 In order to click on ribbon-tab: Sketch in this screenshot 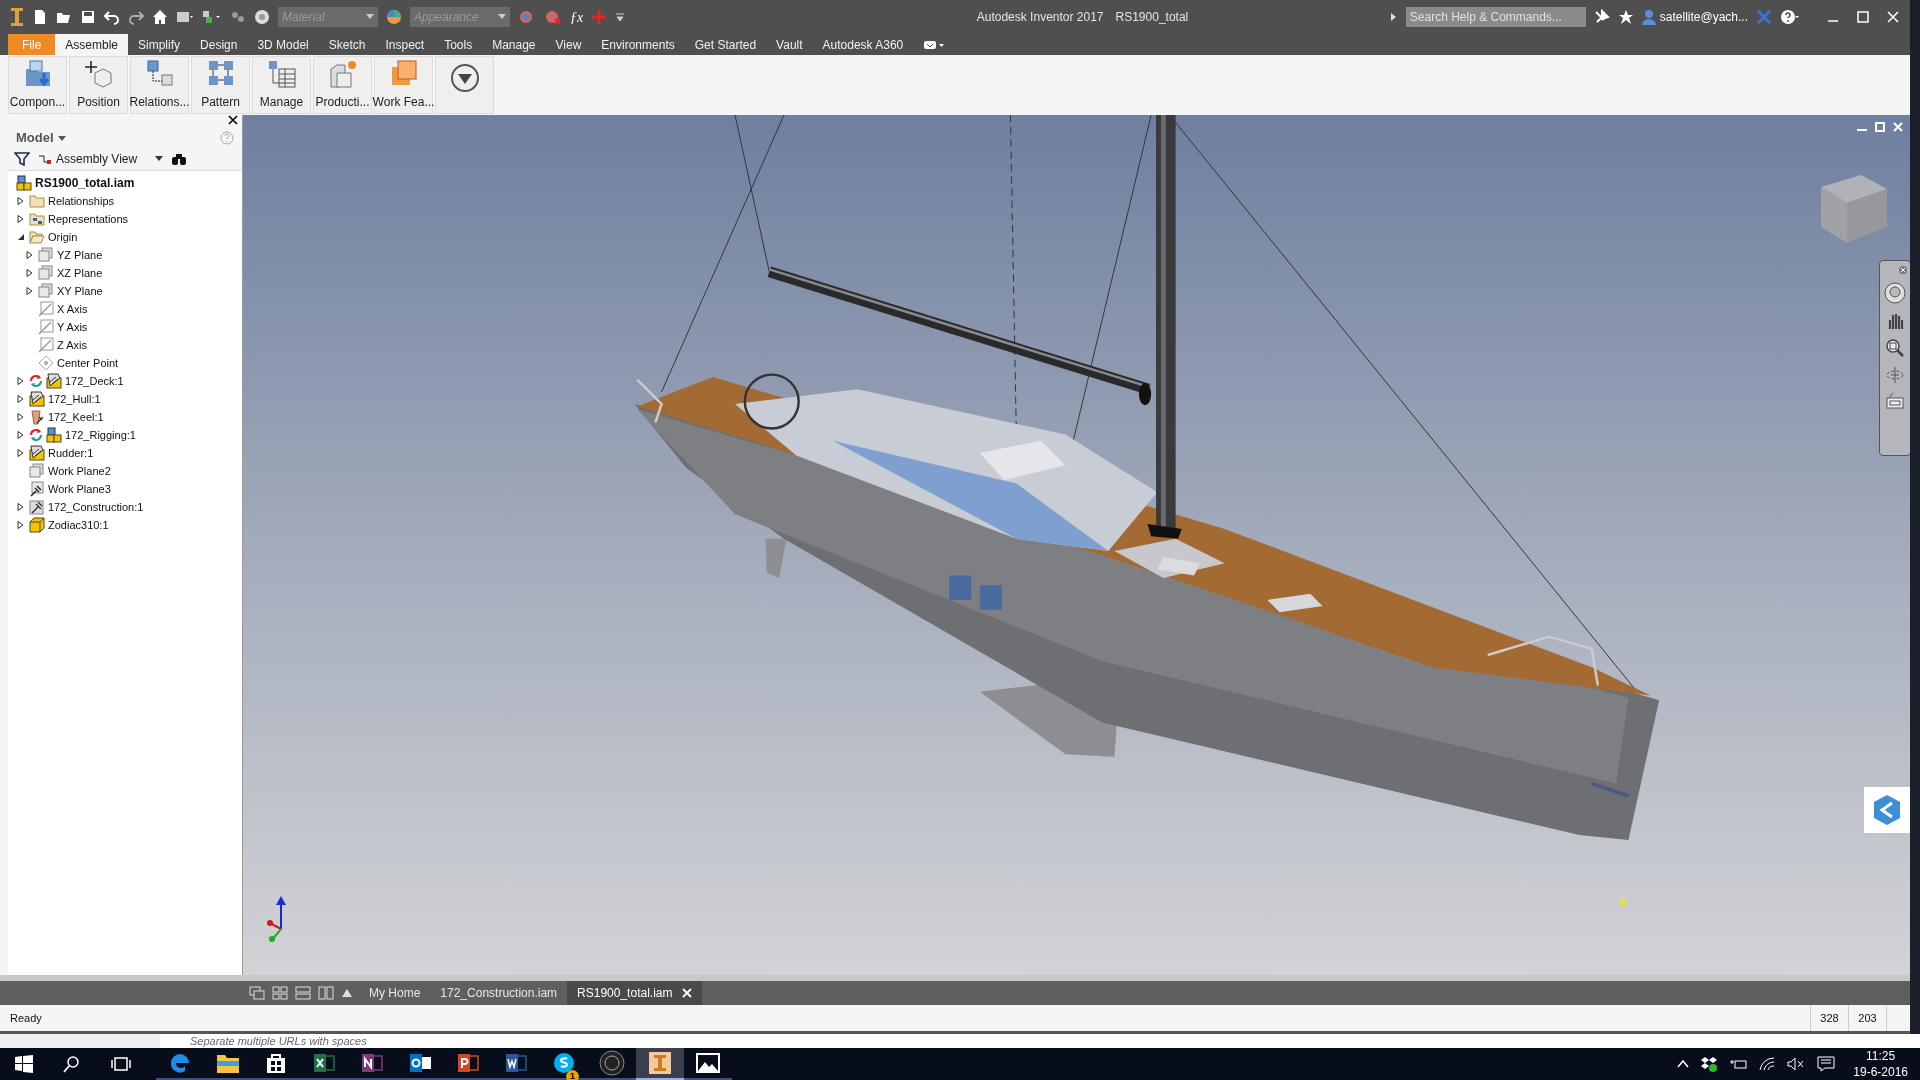, I will do `click(347, 44)`.